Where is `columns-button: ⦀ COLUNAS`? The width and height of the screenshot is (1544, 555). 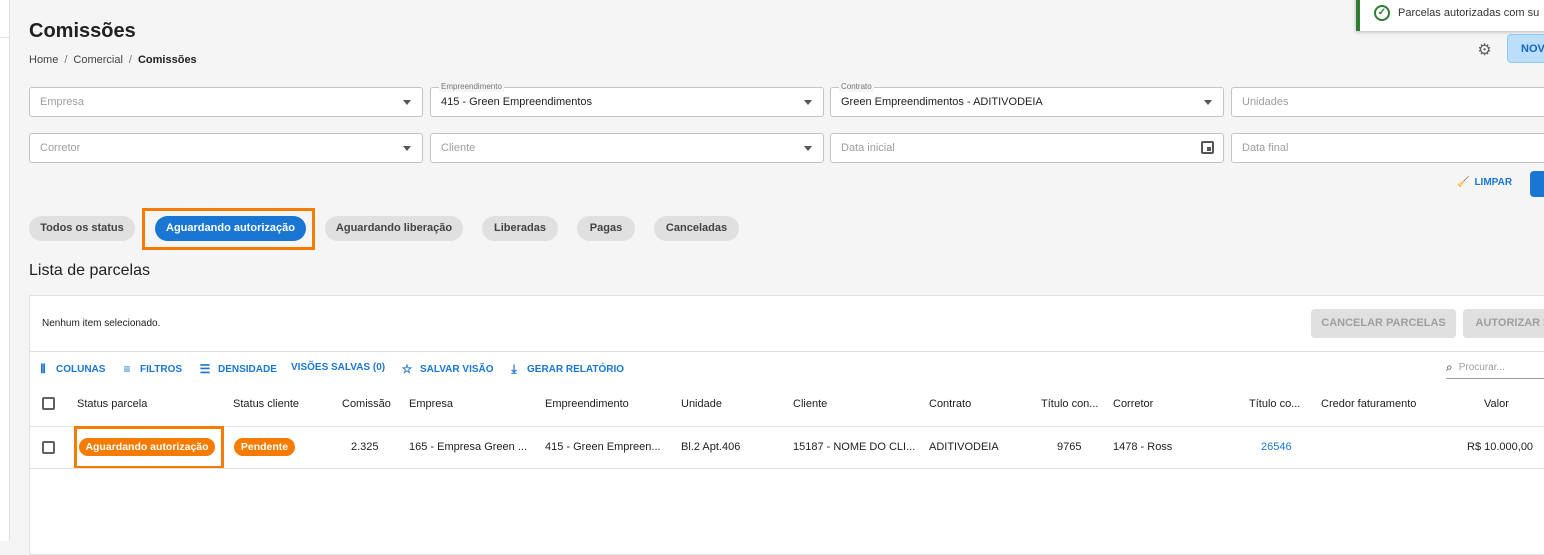 columns-button: ⦀ COLUNAS is located at coordinates (70, 369).